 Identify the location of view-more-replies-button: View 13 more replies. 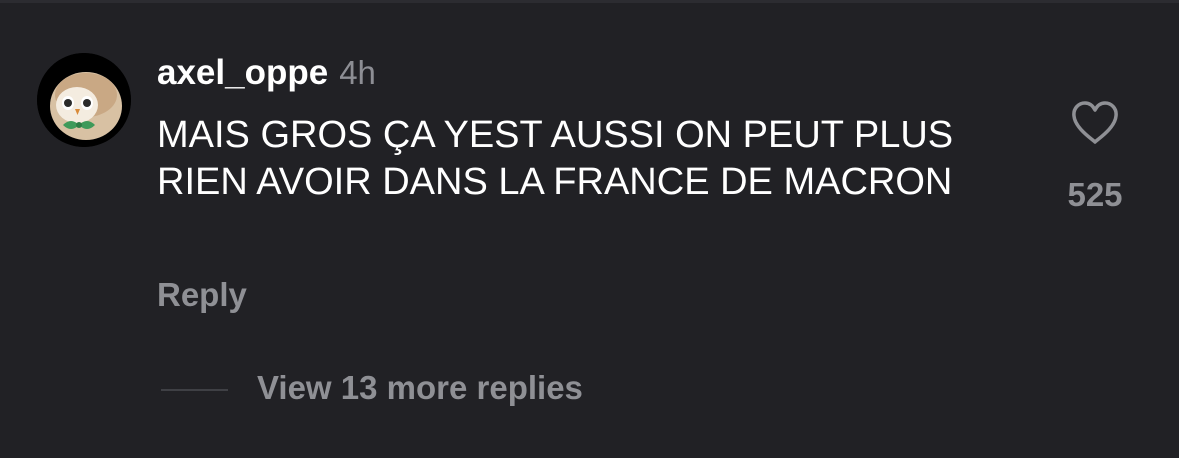
(420, 388).